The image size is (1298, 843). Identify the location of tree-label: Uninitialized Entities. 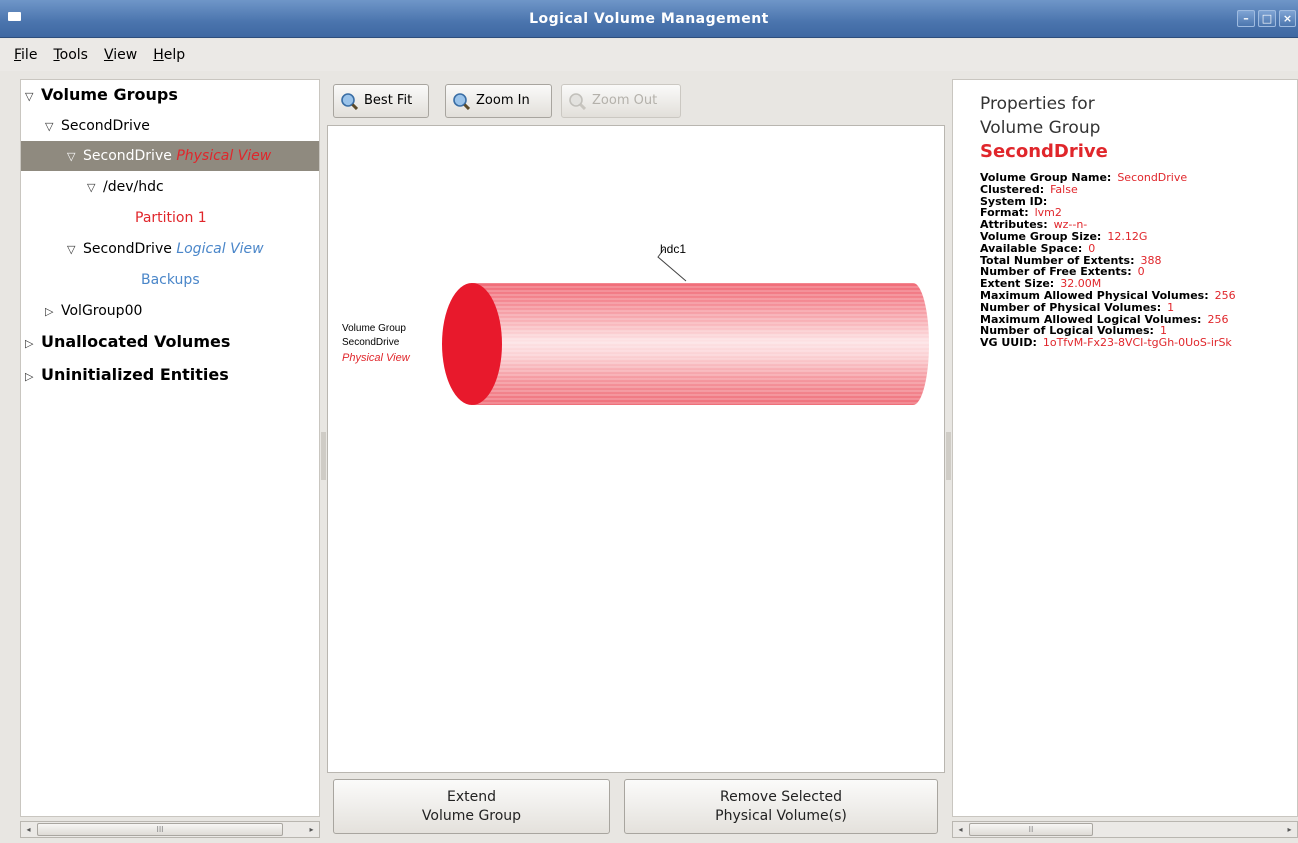
(135, 374).